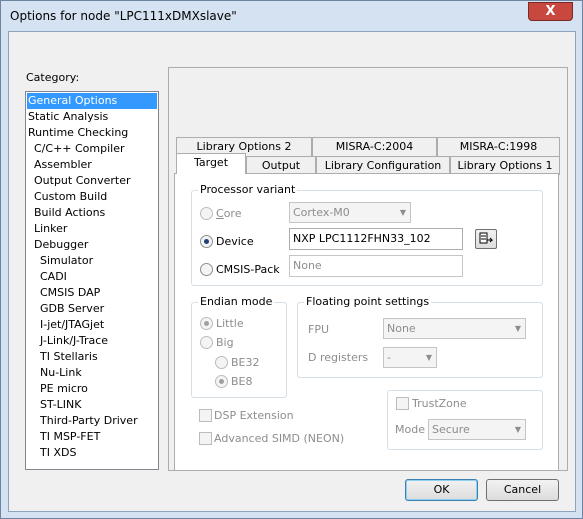 This screenshot has width=583, height=519. What do you see at coordinates (54, 405) in the screenshot?
I see `category-item: ST-LINK` at bounding box center [54, 405].